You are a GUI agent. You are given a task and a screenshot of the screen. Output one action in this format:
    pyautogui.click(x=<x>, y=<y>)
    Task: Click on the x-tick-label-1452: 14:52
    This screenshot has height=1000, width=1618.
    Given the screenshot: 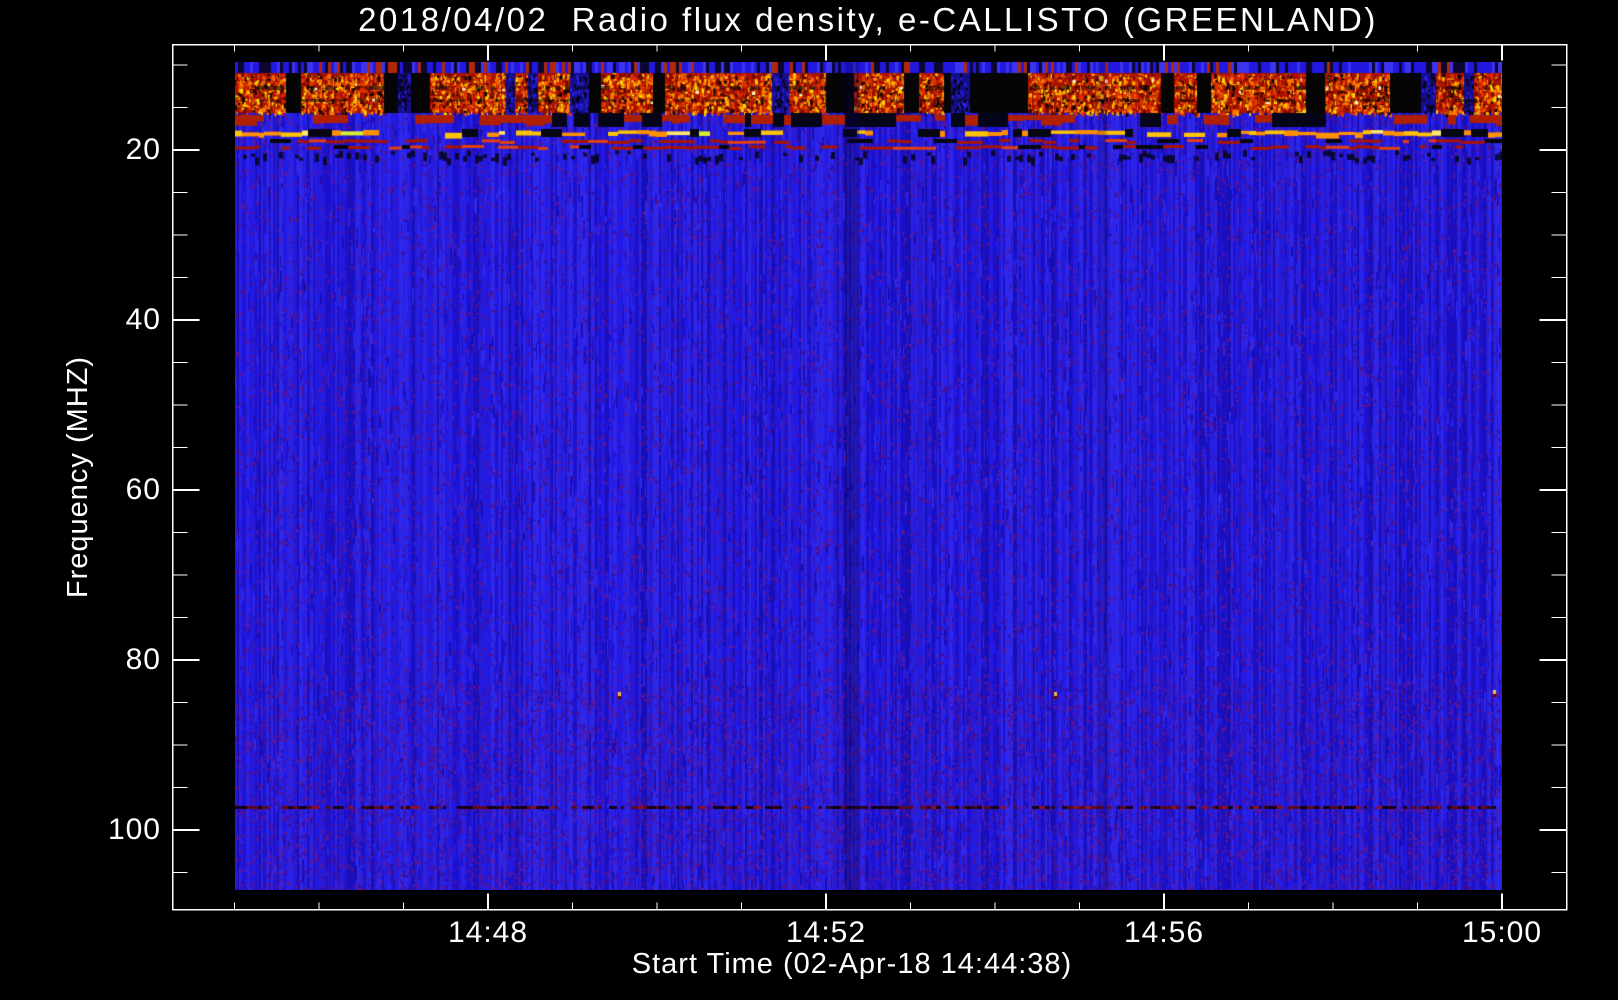 What is the action you would take?
    pyautogui.click(x=826, y=932)
    